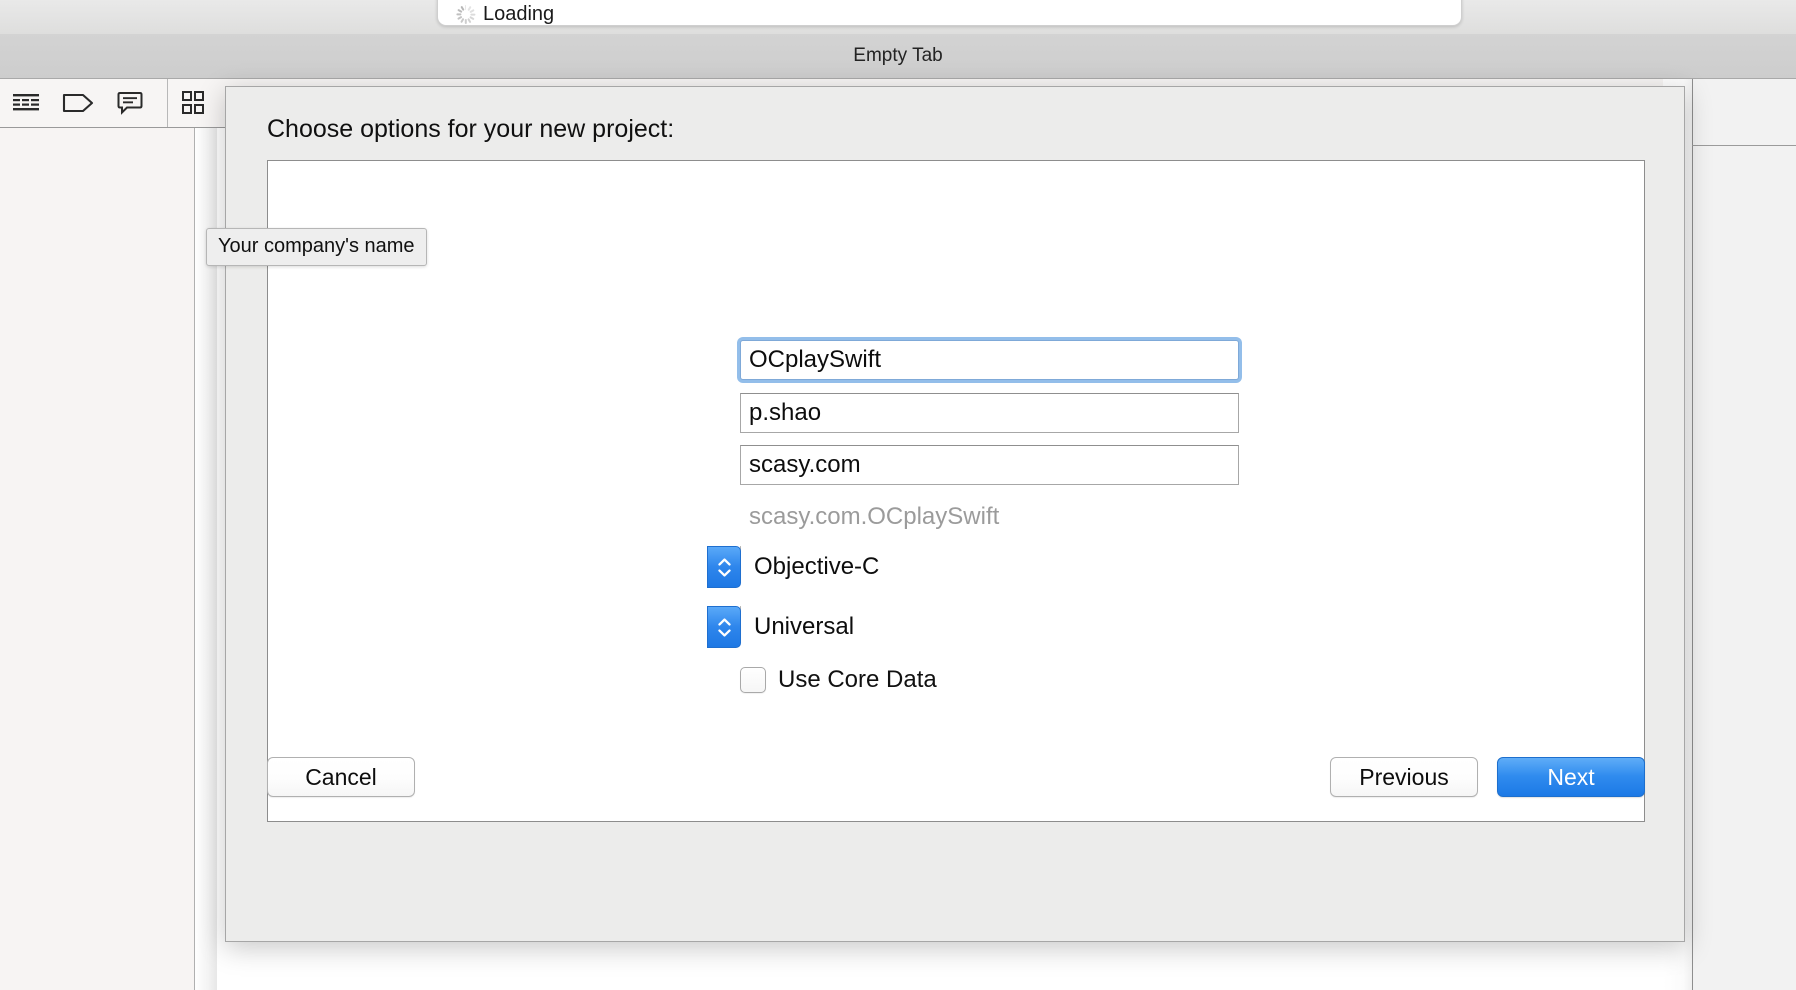 The width and height of the screenshot is (1796, 990). Describe the element at coordinates (97, 559) in the screenshot. I see `navigator-pane` at that location.